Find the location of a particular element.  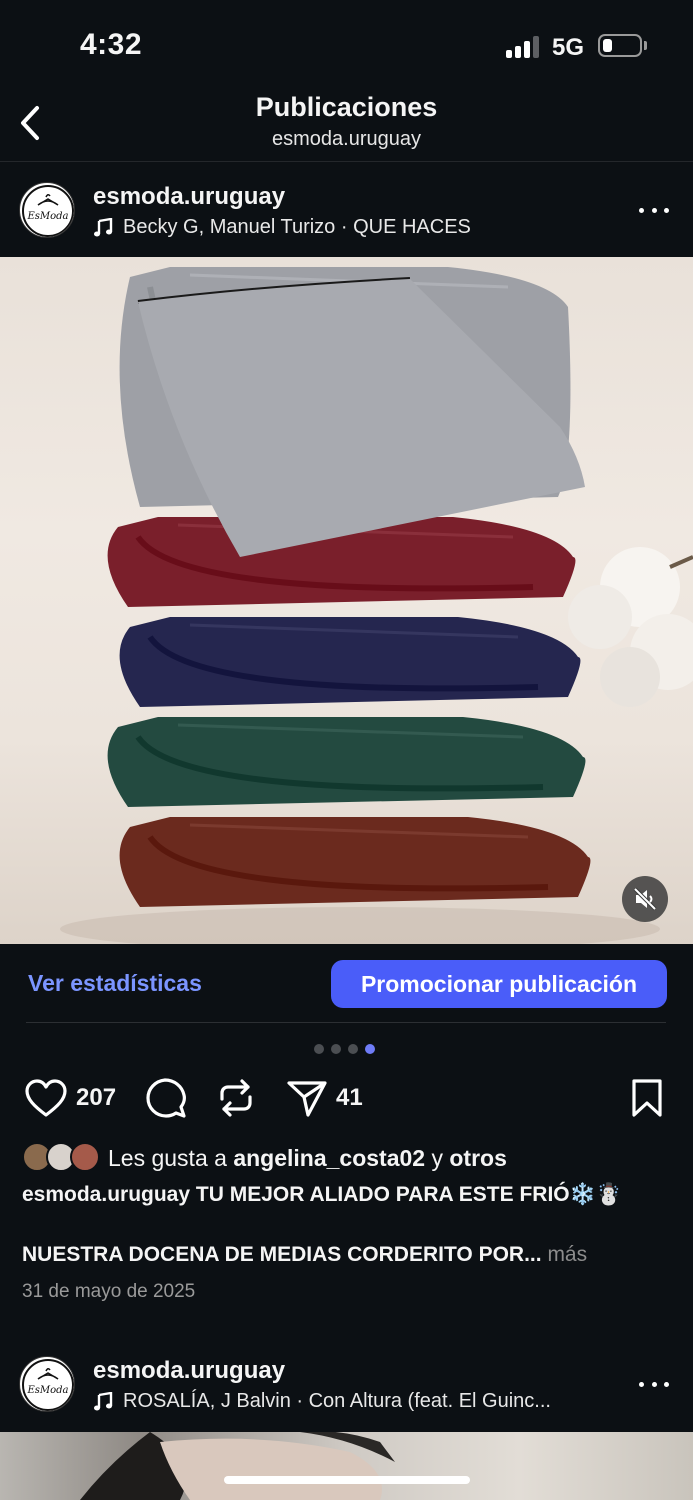

audio-label: Becky G, Manuel Turizo · QUE HACES is located at coordinates (297, 227).